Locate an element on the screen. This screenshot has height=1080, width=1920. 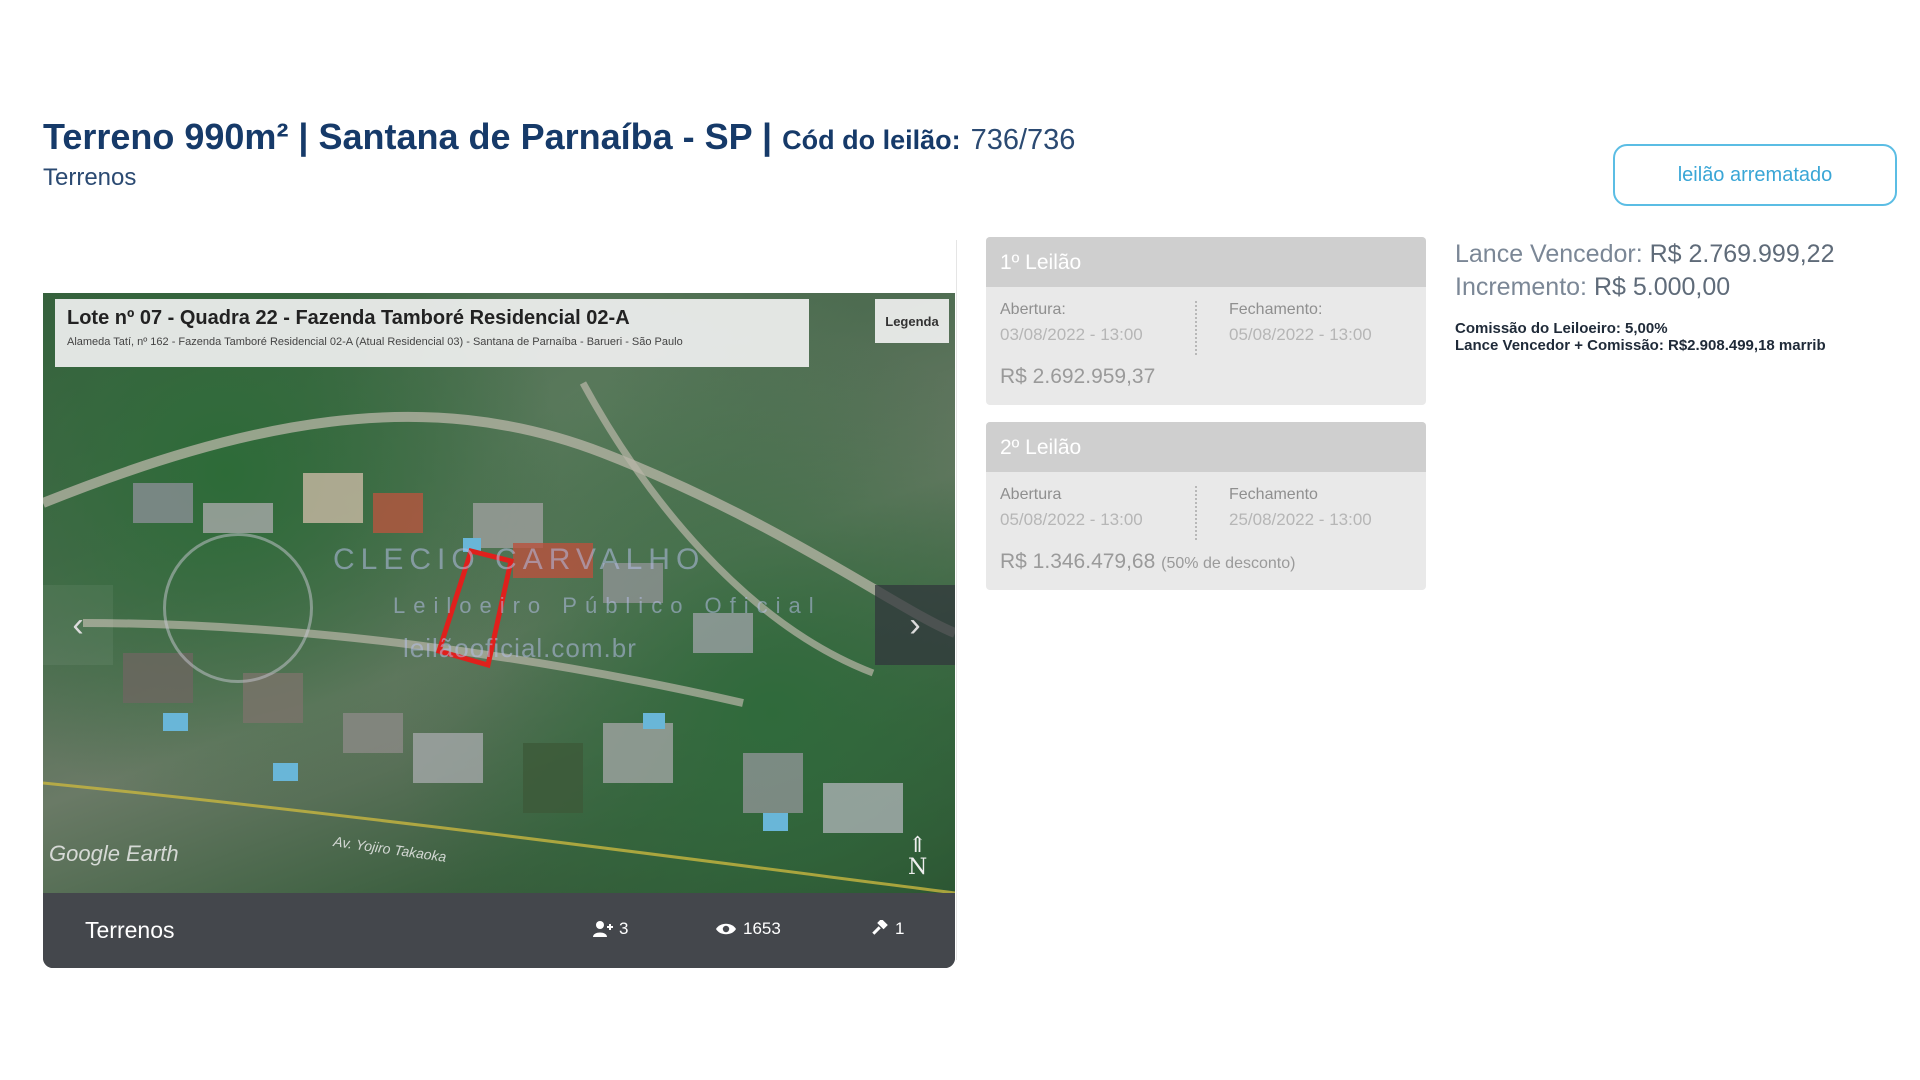
auction-code-label: Cód do leilão: is located at coordinates (871, 140).